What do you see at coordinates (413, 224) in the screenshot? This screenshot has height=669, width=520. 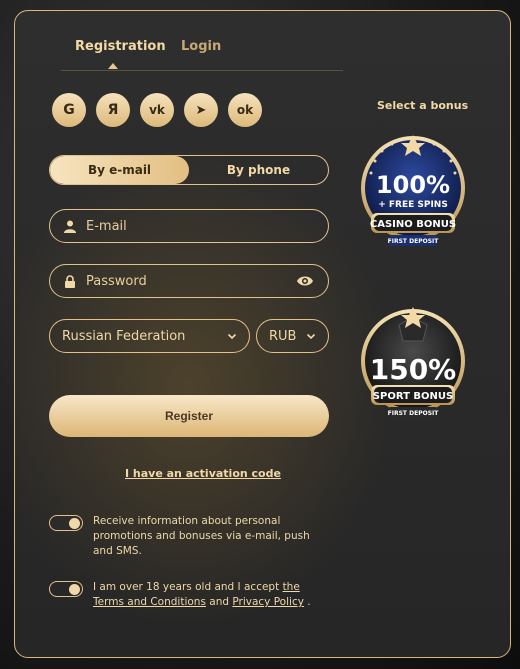 I see `casino-bonus-label: CASINO BONUS` at bounding box center [413, 224].